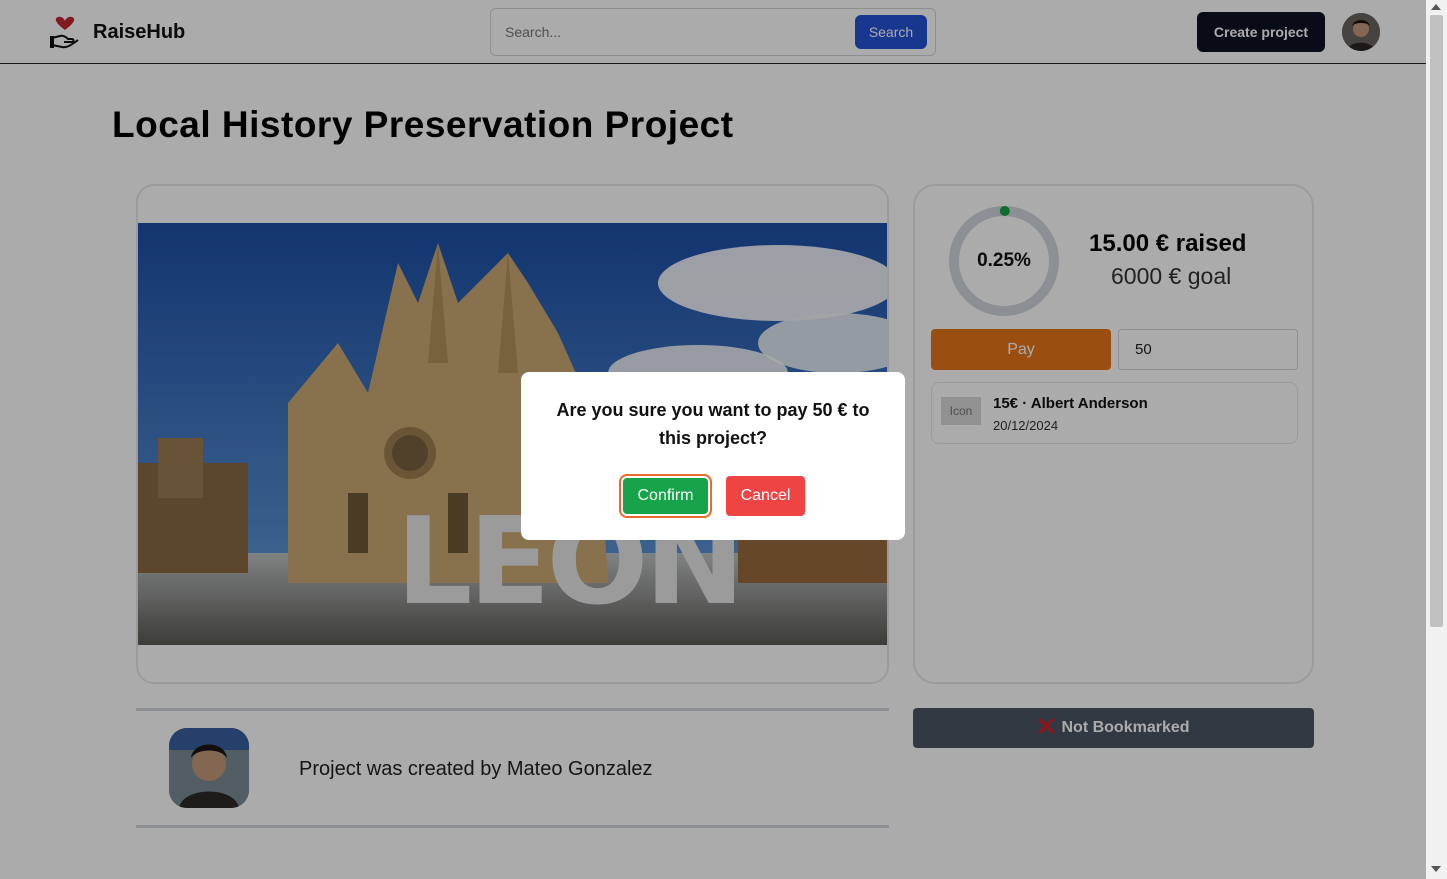 The image size is (1447, 879). I want to click on cancel-button: Cancel, so click(765, 496).